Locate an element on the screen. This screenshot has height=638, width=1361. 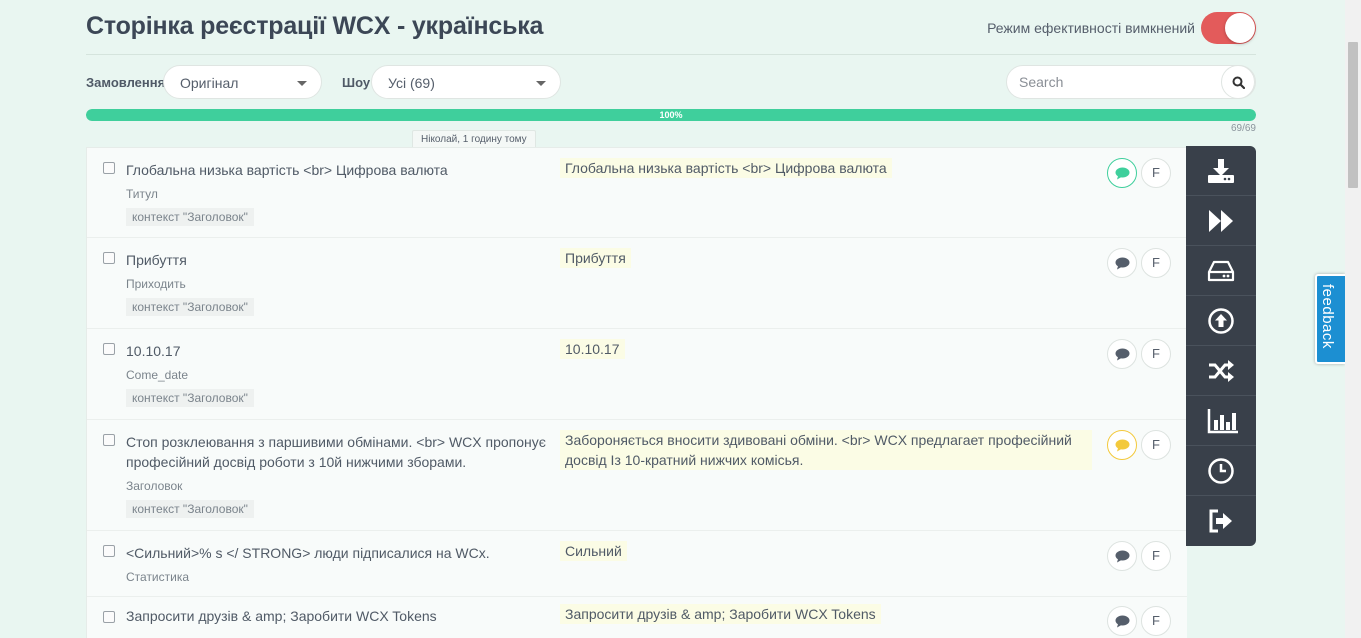
stats-icon is located at coordinates (1222, 421).